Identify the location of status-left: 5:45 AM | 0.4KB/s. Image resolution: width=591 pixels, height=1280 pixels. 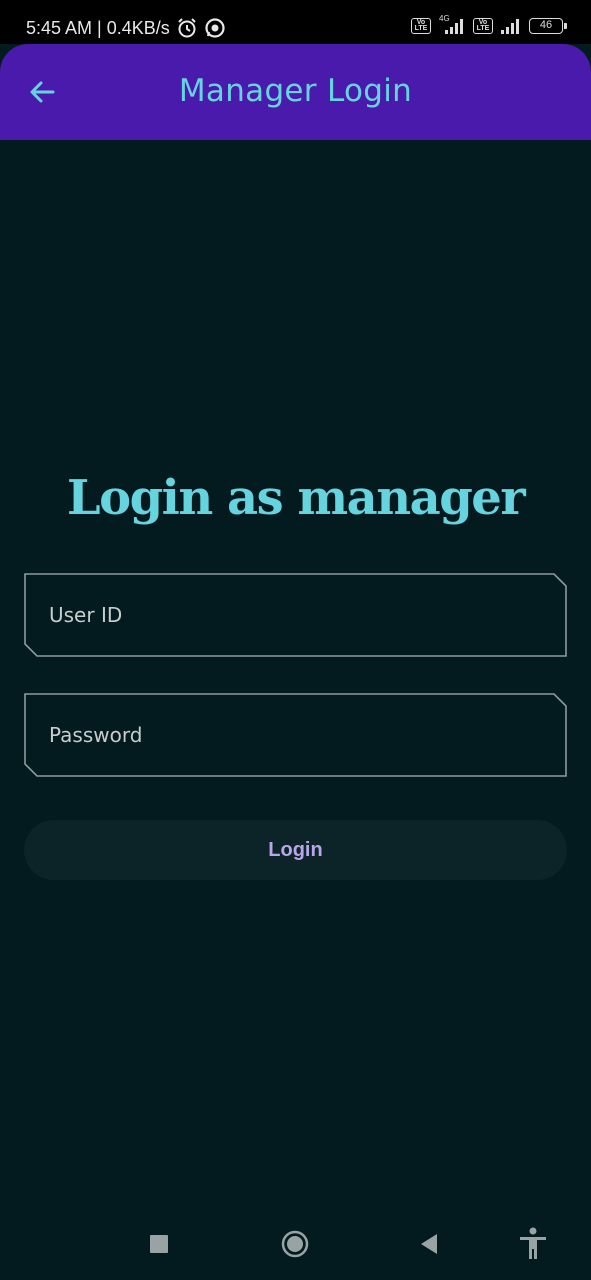
(126, 28).